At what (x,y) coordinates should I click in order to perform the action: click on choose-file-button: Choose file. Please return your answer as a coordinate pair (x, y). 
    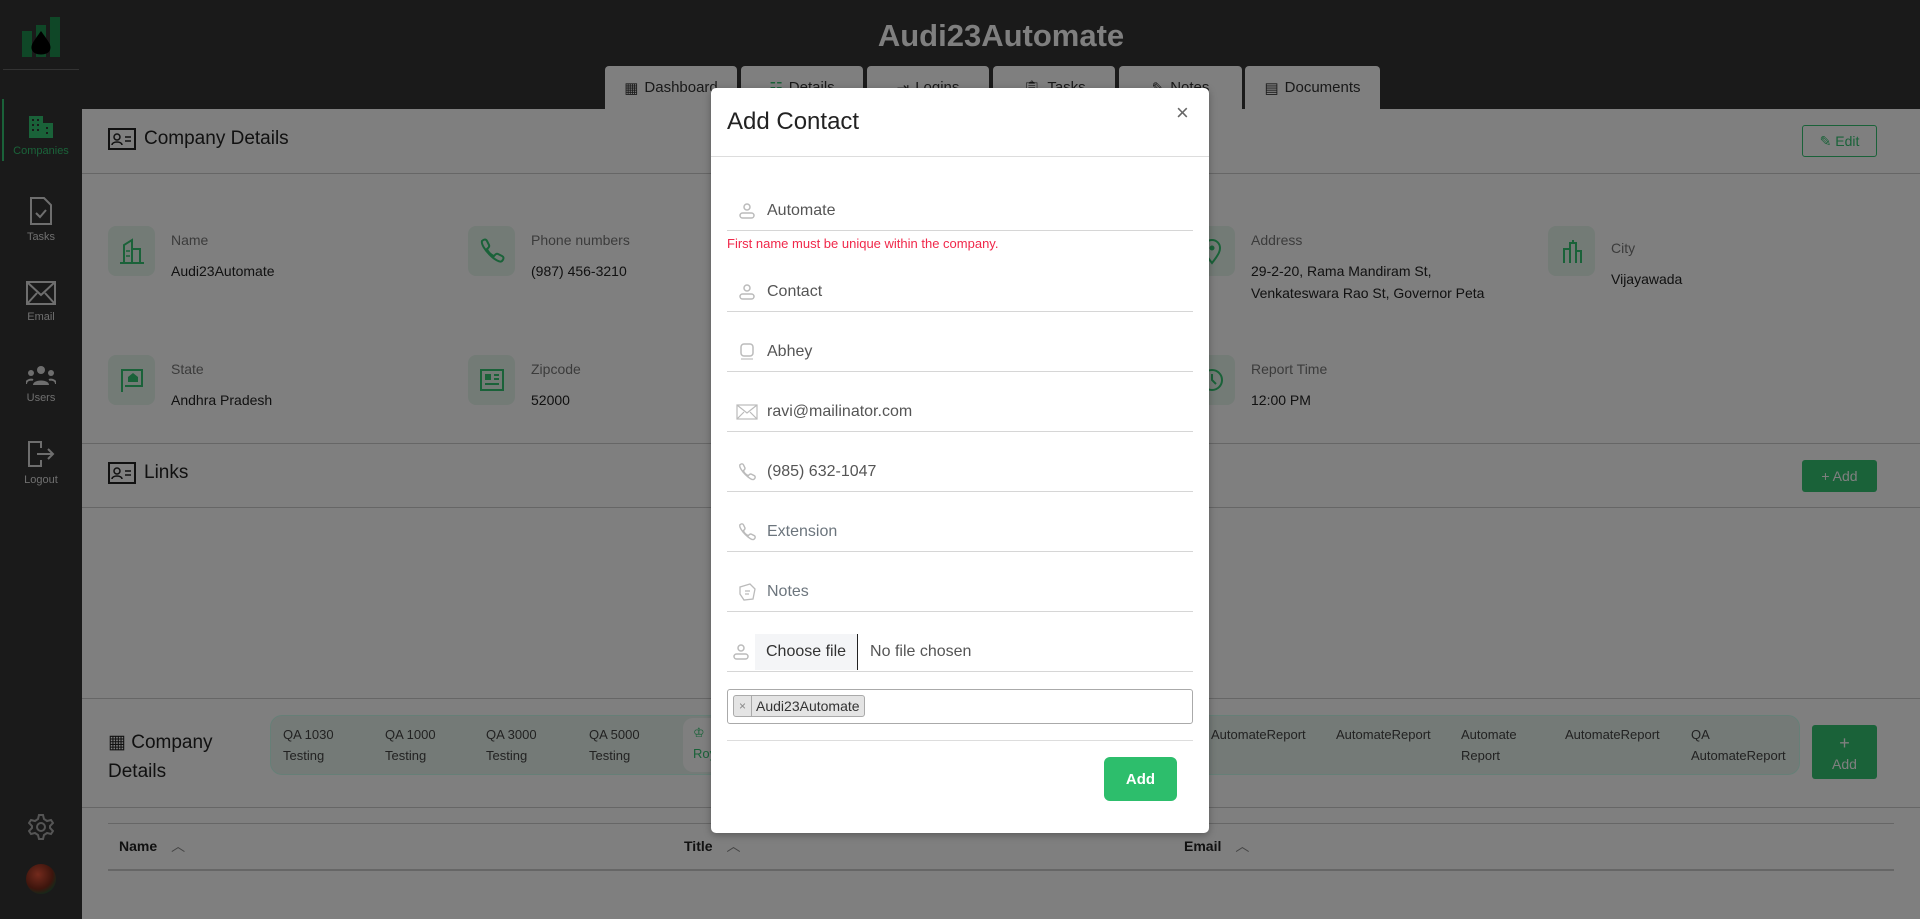
    Looking at the image, I should click on (807, 651).